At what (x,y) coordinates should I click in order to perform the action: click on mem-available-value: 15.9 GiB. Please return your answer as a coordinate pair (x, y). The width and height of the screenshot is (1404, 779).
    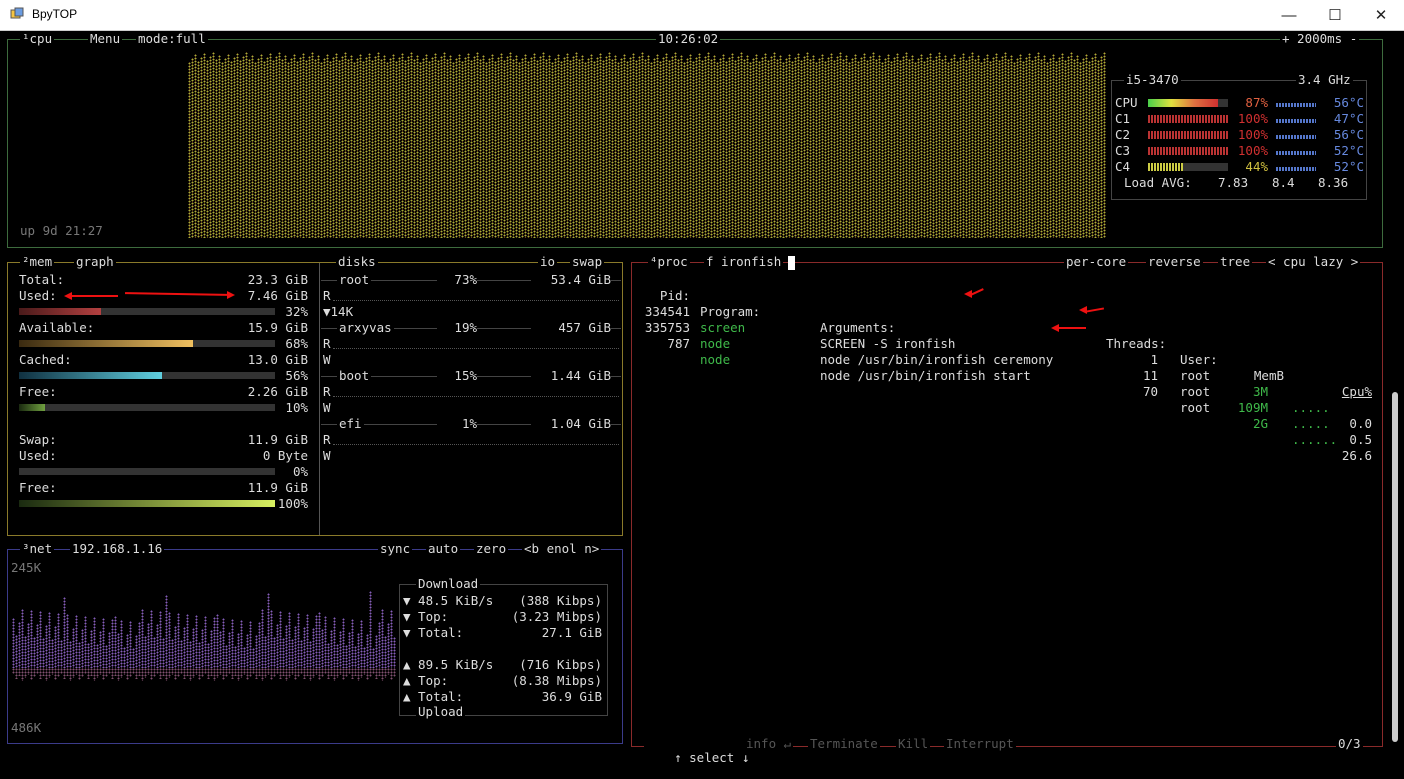
    Looking at the image, I should click on (277, 327).